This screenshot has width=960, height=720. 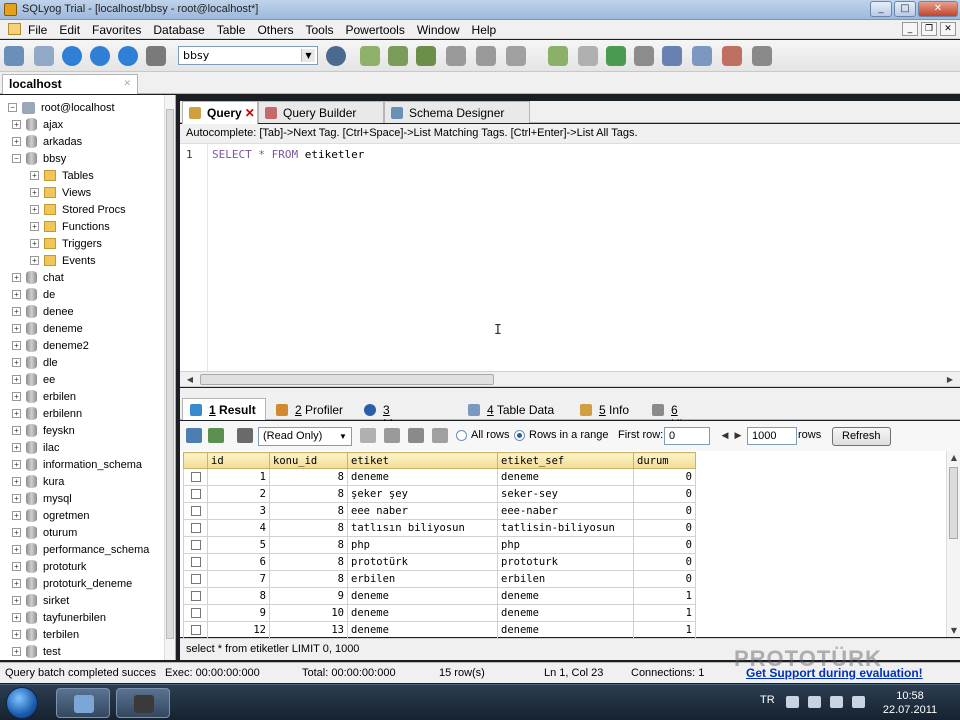 What do you see at coordinates (588, 56) in the screenshot?
I see `database-icon` at bounding box center [588, 56].